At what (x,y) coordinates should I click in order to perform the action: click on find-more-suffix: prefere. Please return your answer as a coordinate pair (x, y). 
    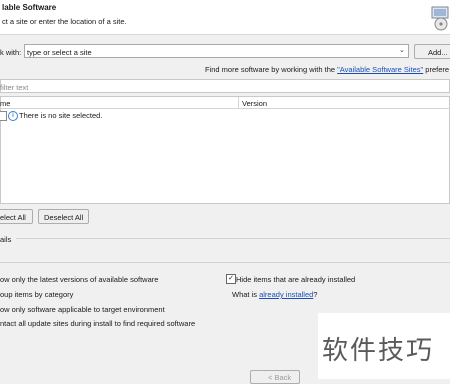
    Looking at the image, I should click on (436, 69).